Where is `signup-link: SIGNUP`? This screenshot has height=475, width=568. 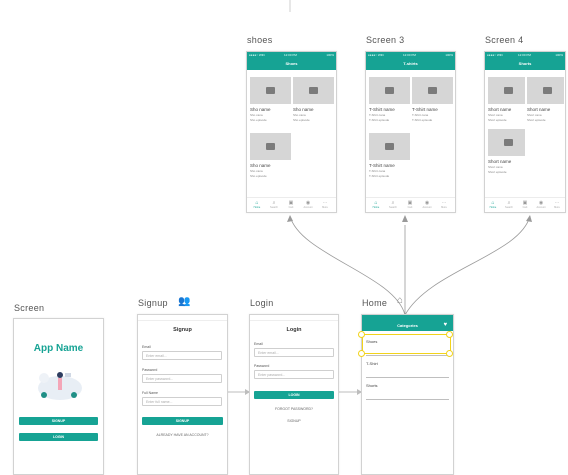
signup-link: SIGNUP is located at coordinates (294, 421).